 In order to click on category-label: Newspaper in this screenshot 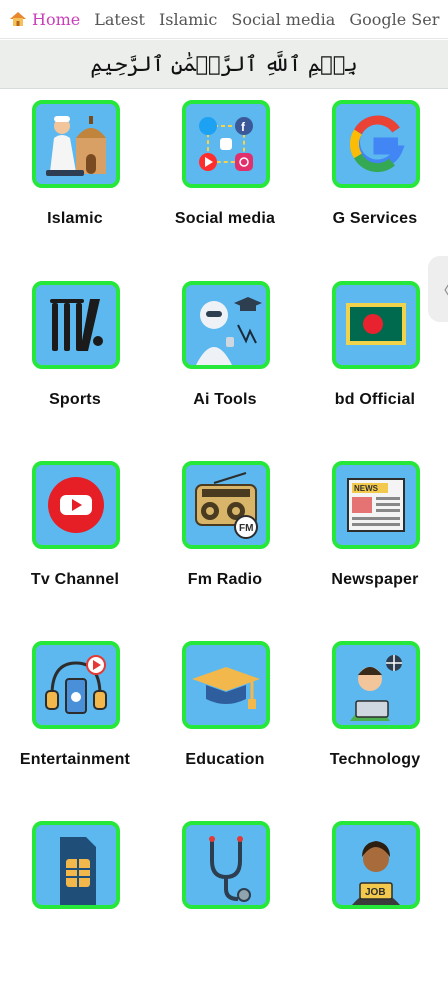, I will do `click(375, 579)`.